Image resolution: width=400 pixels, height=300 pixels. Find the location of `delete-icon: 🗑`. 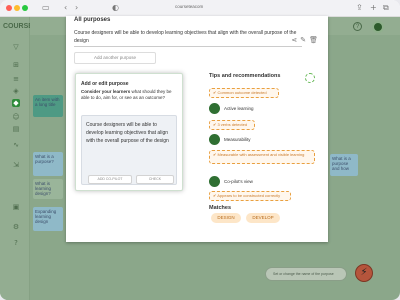

delete-icon: 🗑 is located at coordinates (313, 40).